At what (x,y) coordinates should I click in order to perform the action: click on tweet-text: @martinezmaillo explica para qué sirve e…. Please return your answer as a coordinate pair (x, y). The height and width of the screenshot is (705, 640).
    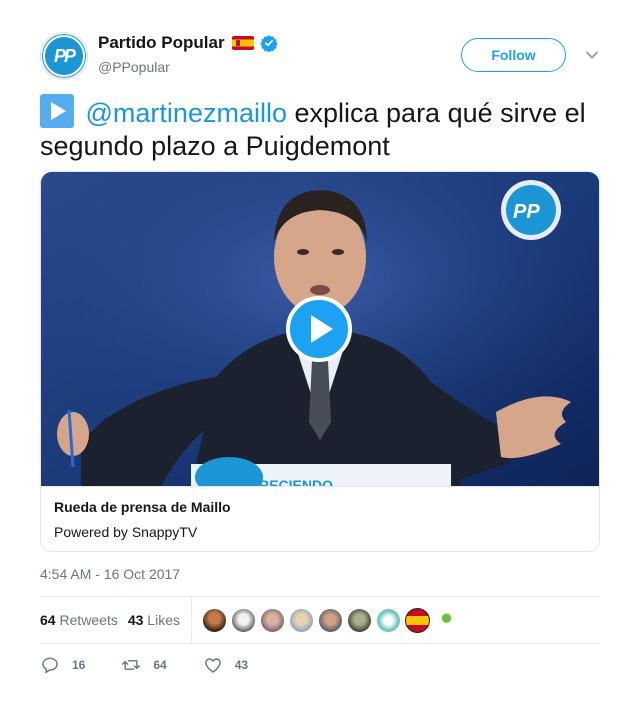
    Looking at the image, I should click on (325, 128).